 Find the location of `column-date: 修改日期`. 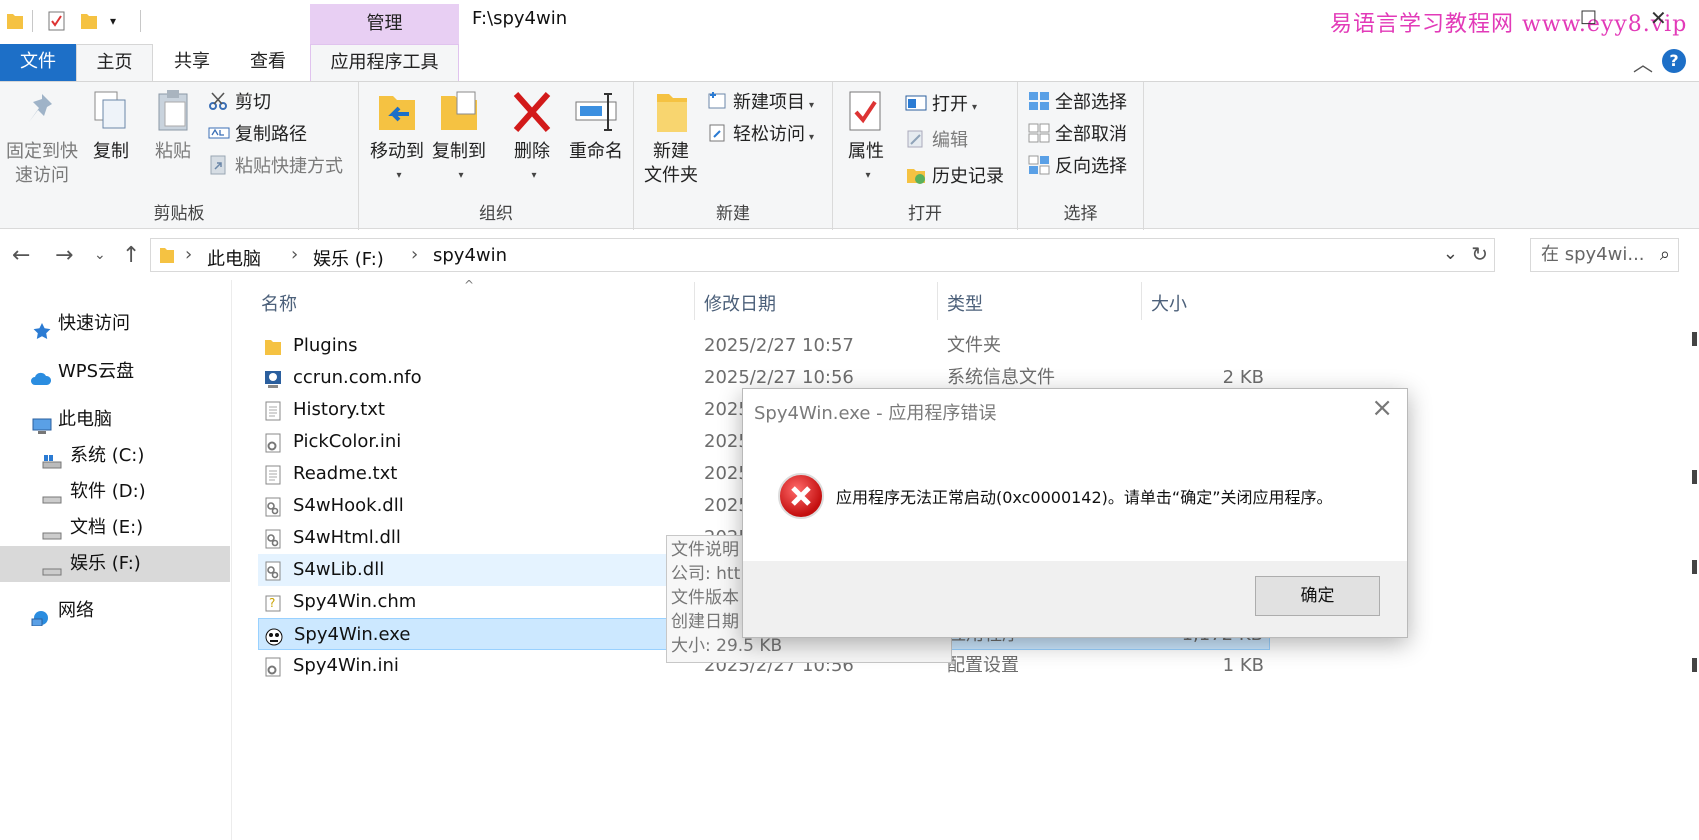

column-date: 修改日期 is located at coordinates (740, 303).